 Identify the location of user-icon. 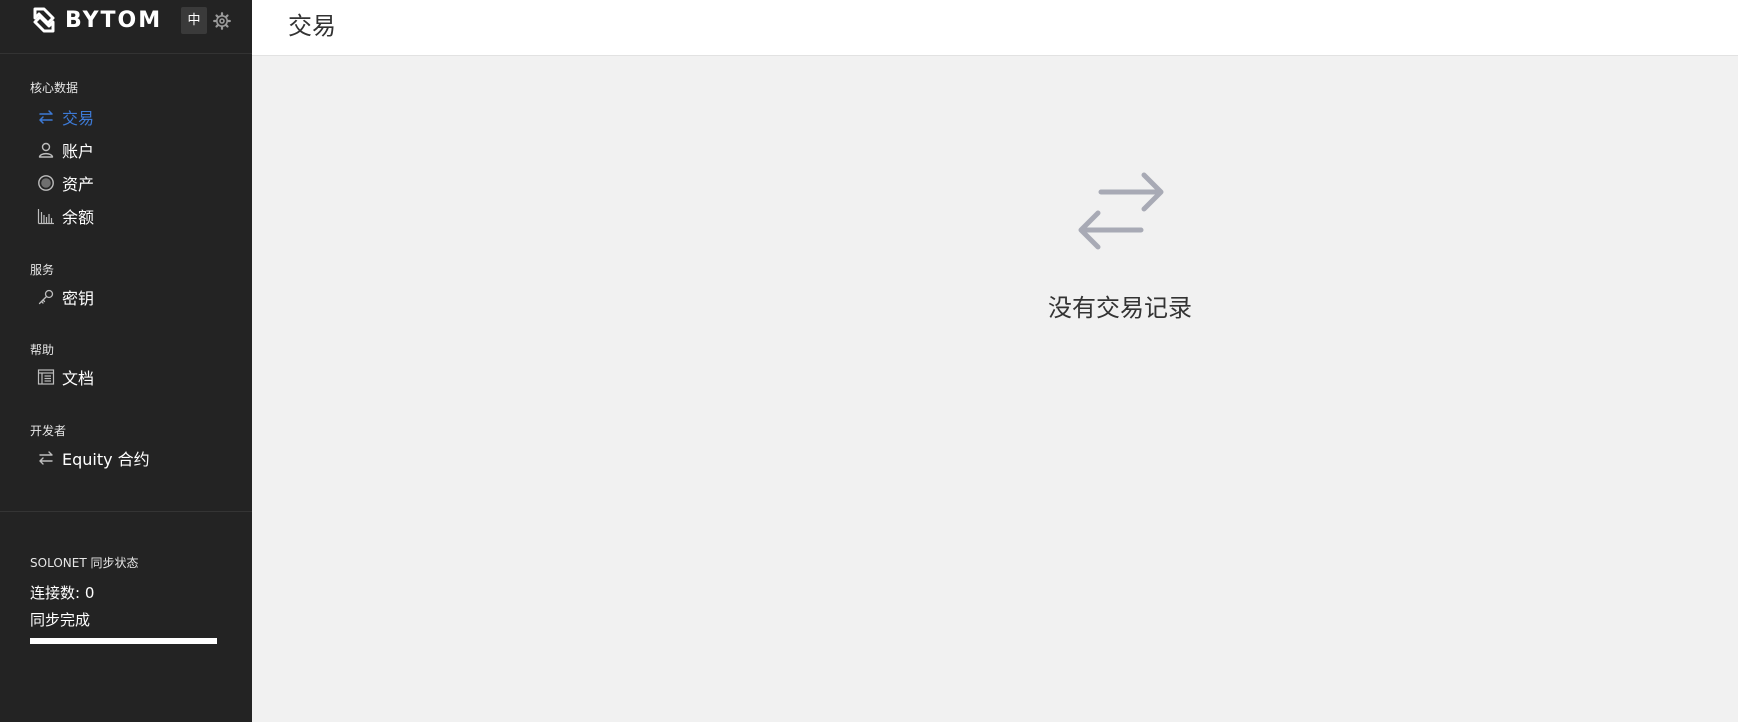
(46, 150).